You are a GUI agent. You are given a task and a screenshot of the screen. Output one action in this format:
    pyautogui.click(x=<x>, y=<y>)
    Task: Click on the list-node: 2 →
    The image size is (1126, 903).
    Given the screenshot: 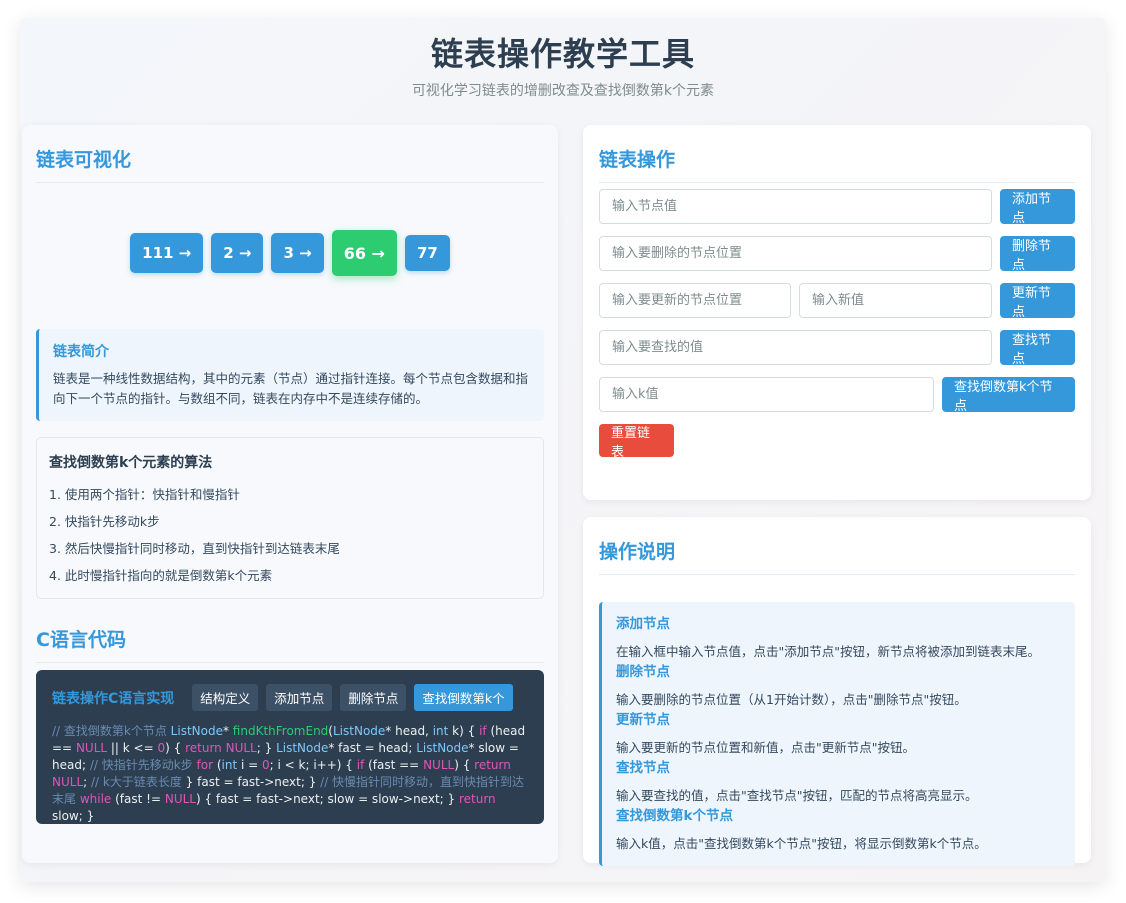 What is the action you would take?
    pyautogui.click(x=237, y=253)
    